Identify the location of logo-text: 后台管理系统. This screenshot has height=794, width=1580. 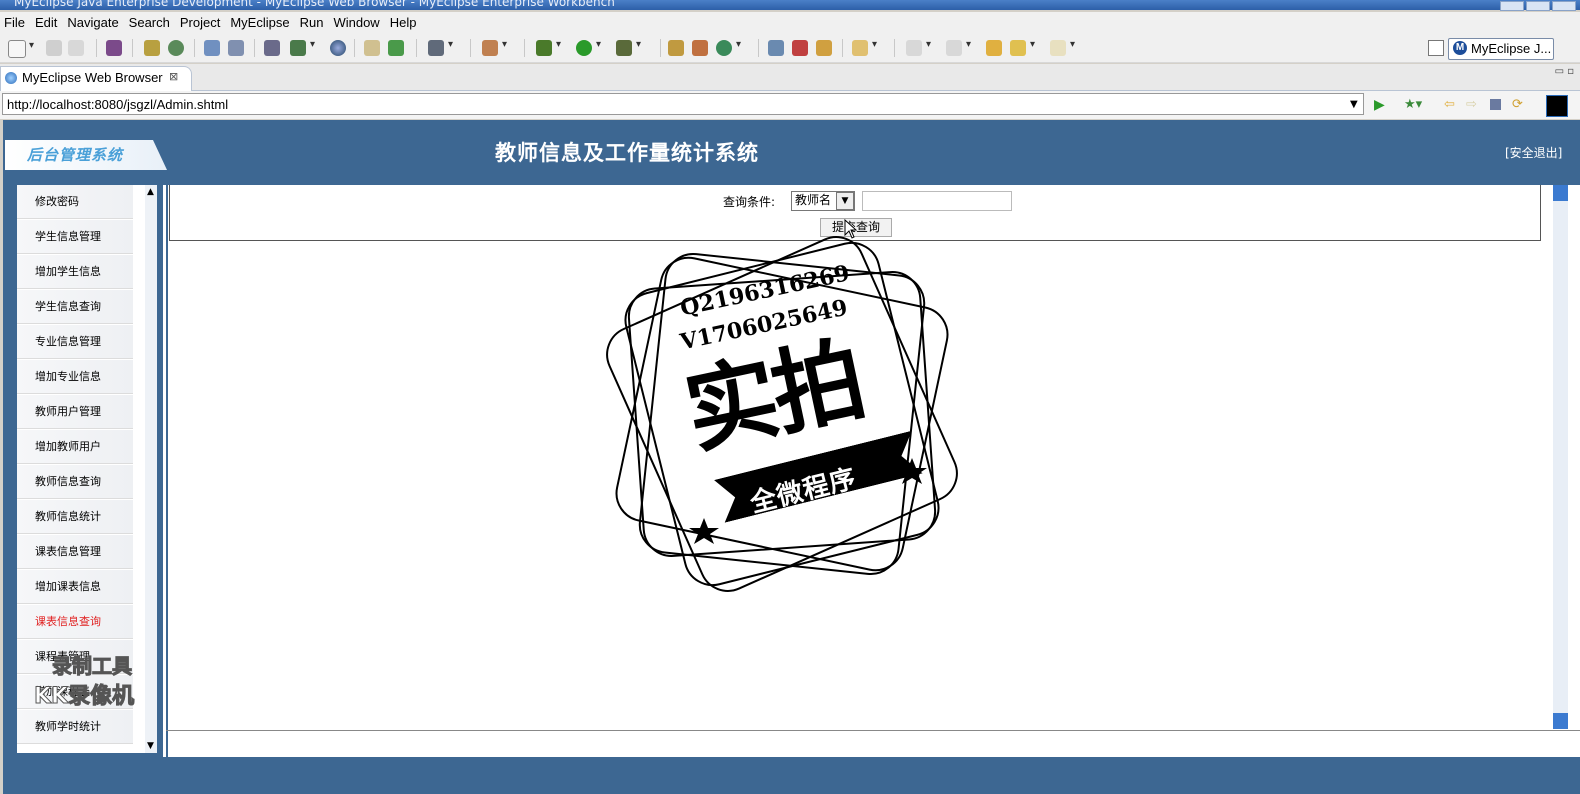
(75, 155).